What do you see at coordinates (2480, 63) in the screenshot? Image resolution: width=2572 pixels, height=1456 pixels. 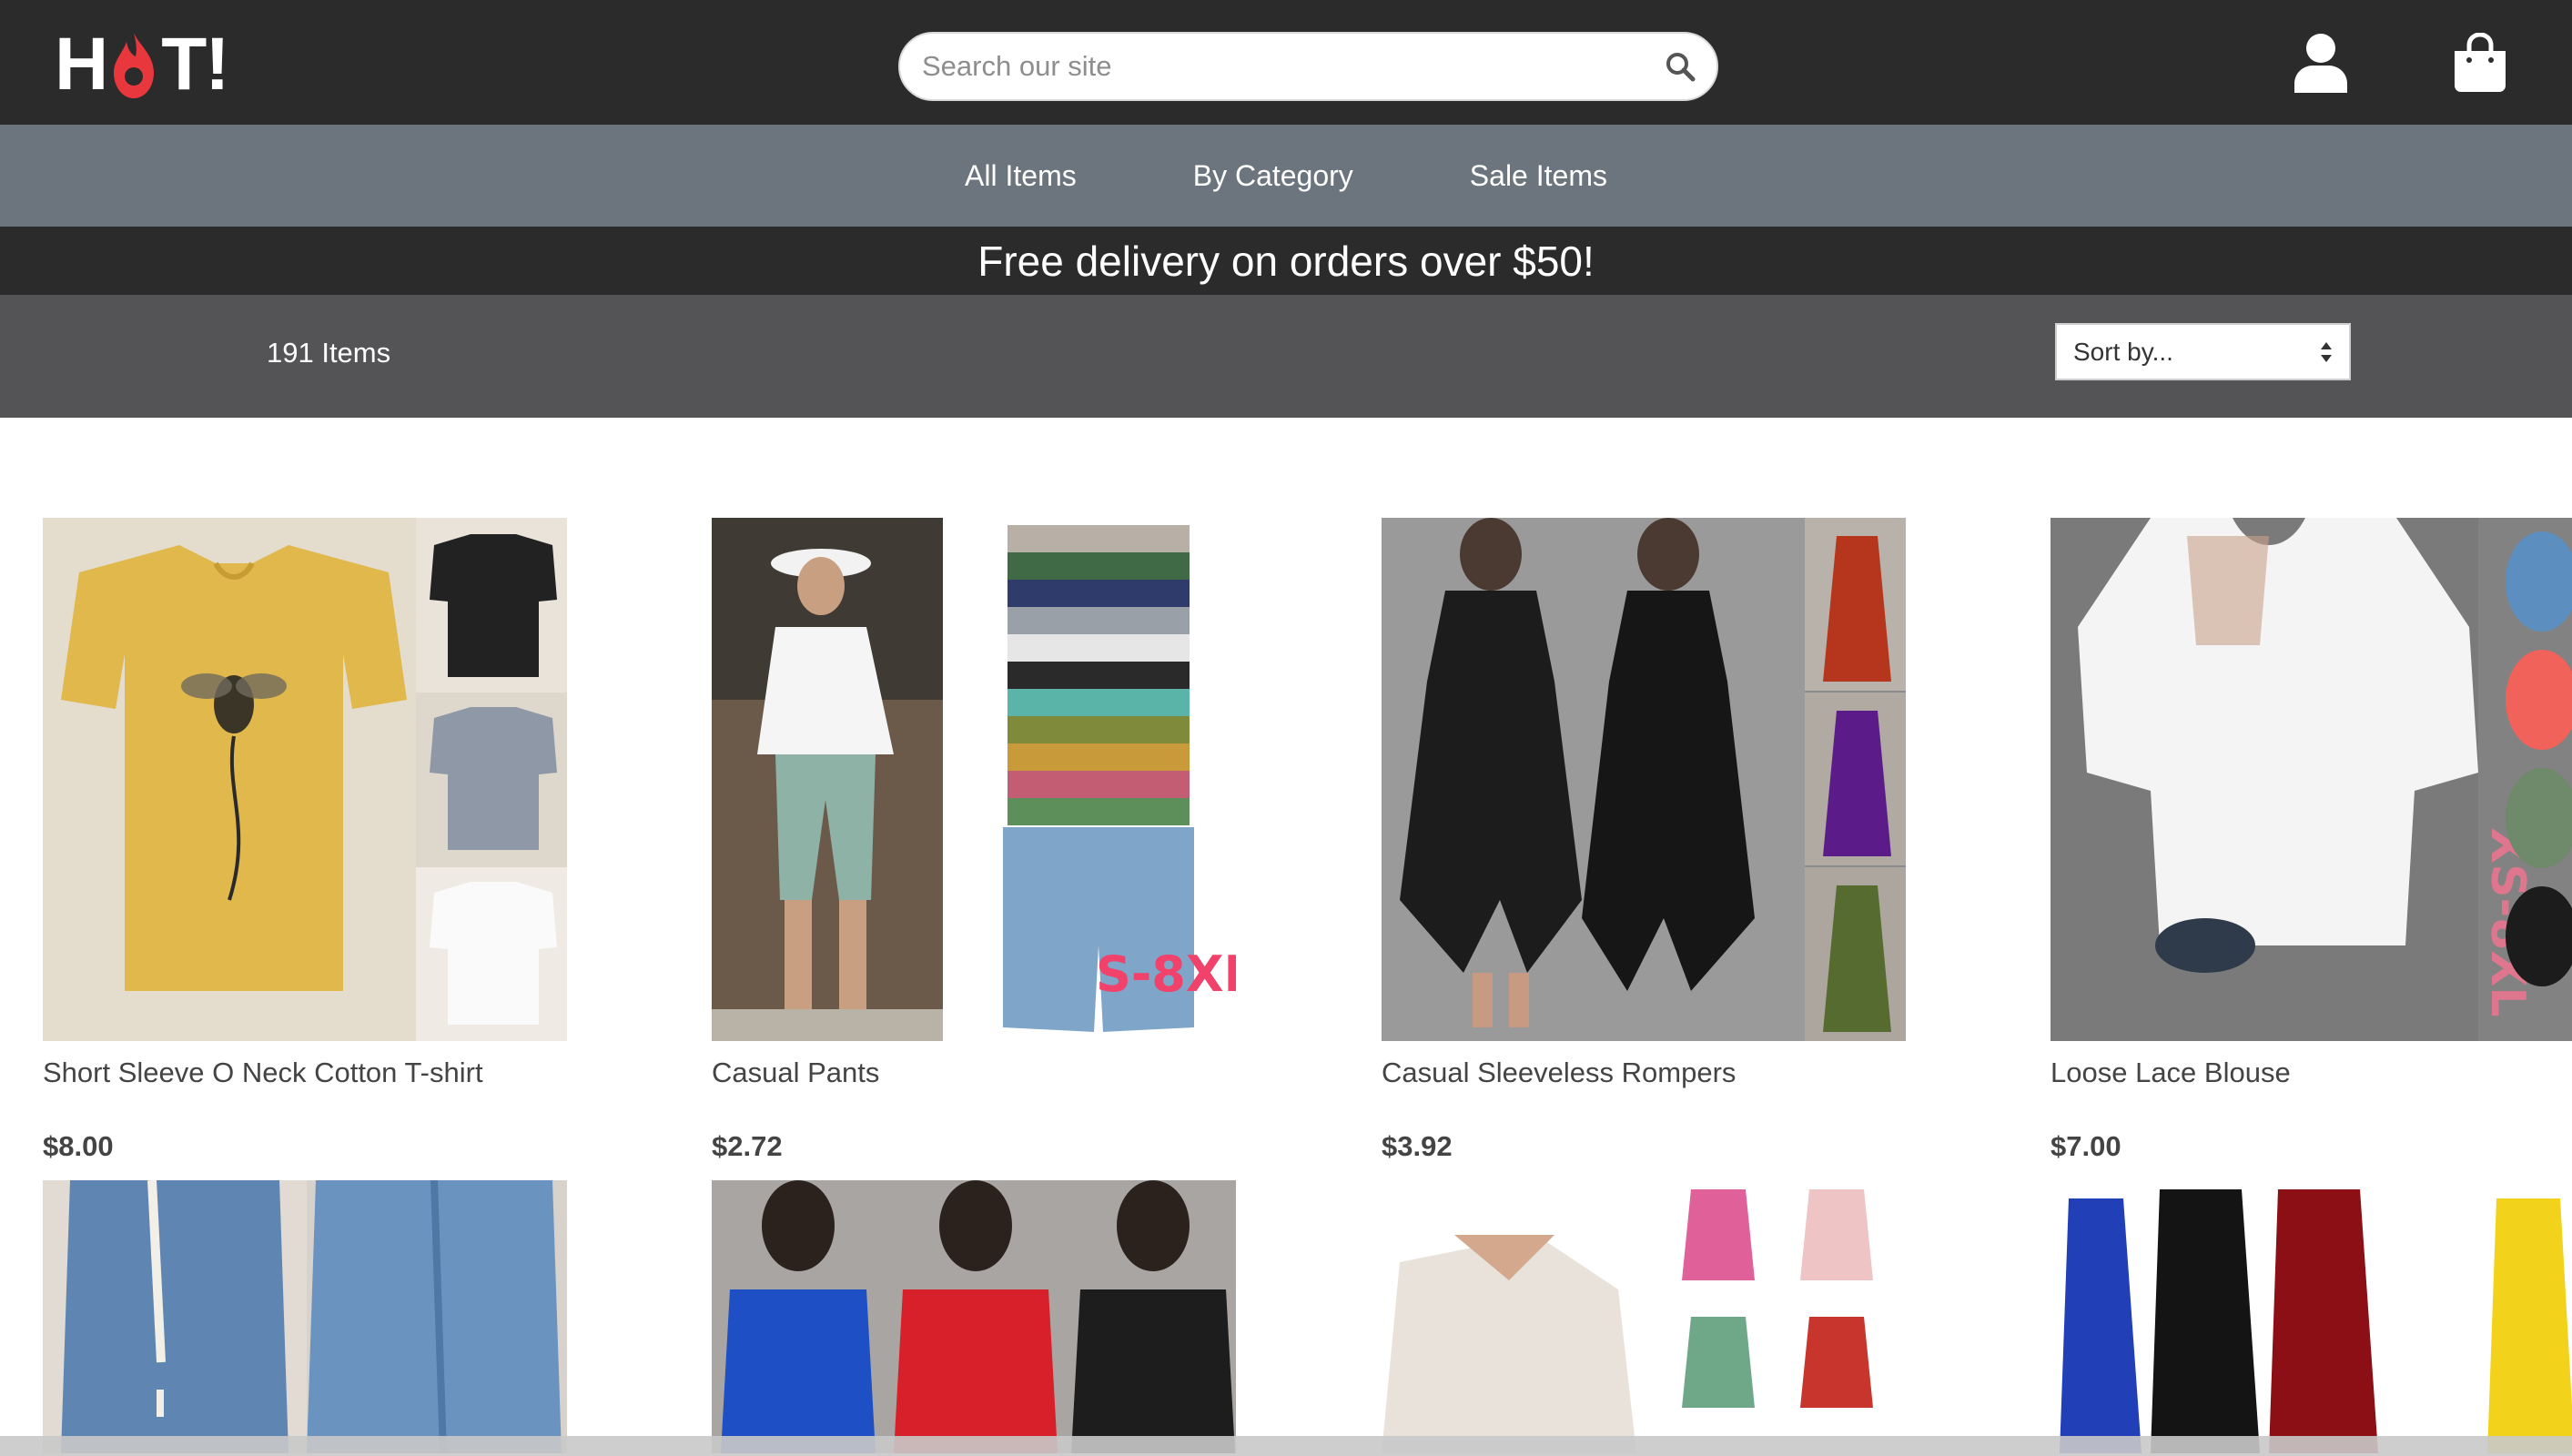 I see `shopping-bag-icon` at bounding box center [2480, 63].